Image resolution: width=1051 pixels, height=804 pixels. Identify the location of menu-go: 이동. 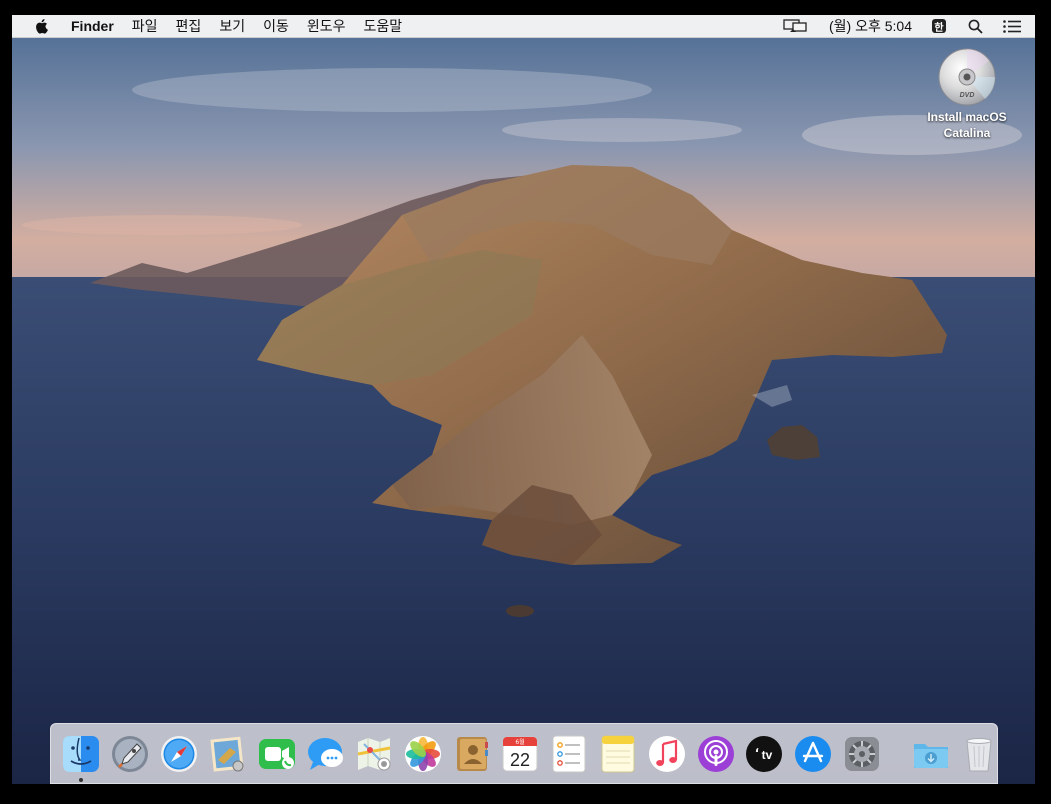
(276, 26).